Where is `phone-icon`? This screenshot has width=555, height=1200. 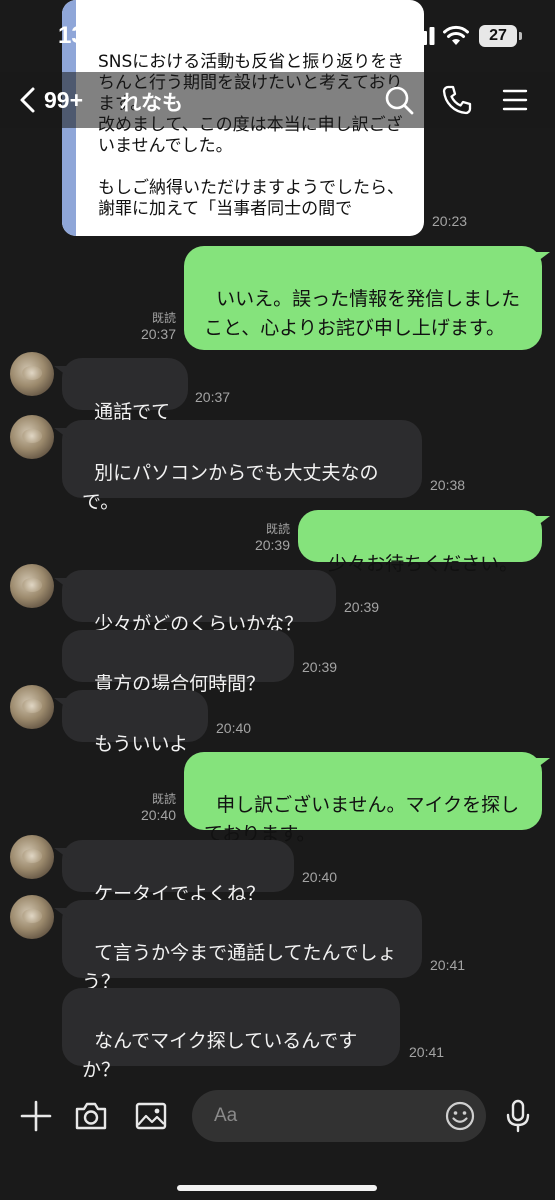 phone-icon is located at coordinates (457, 100).